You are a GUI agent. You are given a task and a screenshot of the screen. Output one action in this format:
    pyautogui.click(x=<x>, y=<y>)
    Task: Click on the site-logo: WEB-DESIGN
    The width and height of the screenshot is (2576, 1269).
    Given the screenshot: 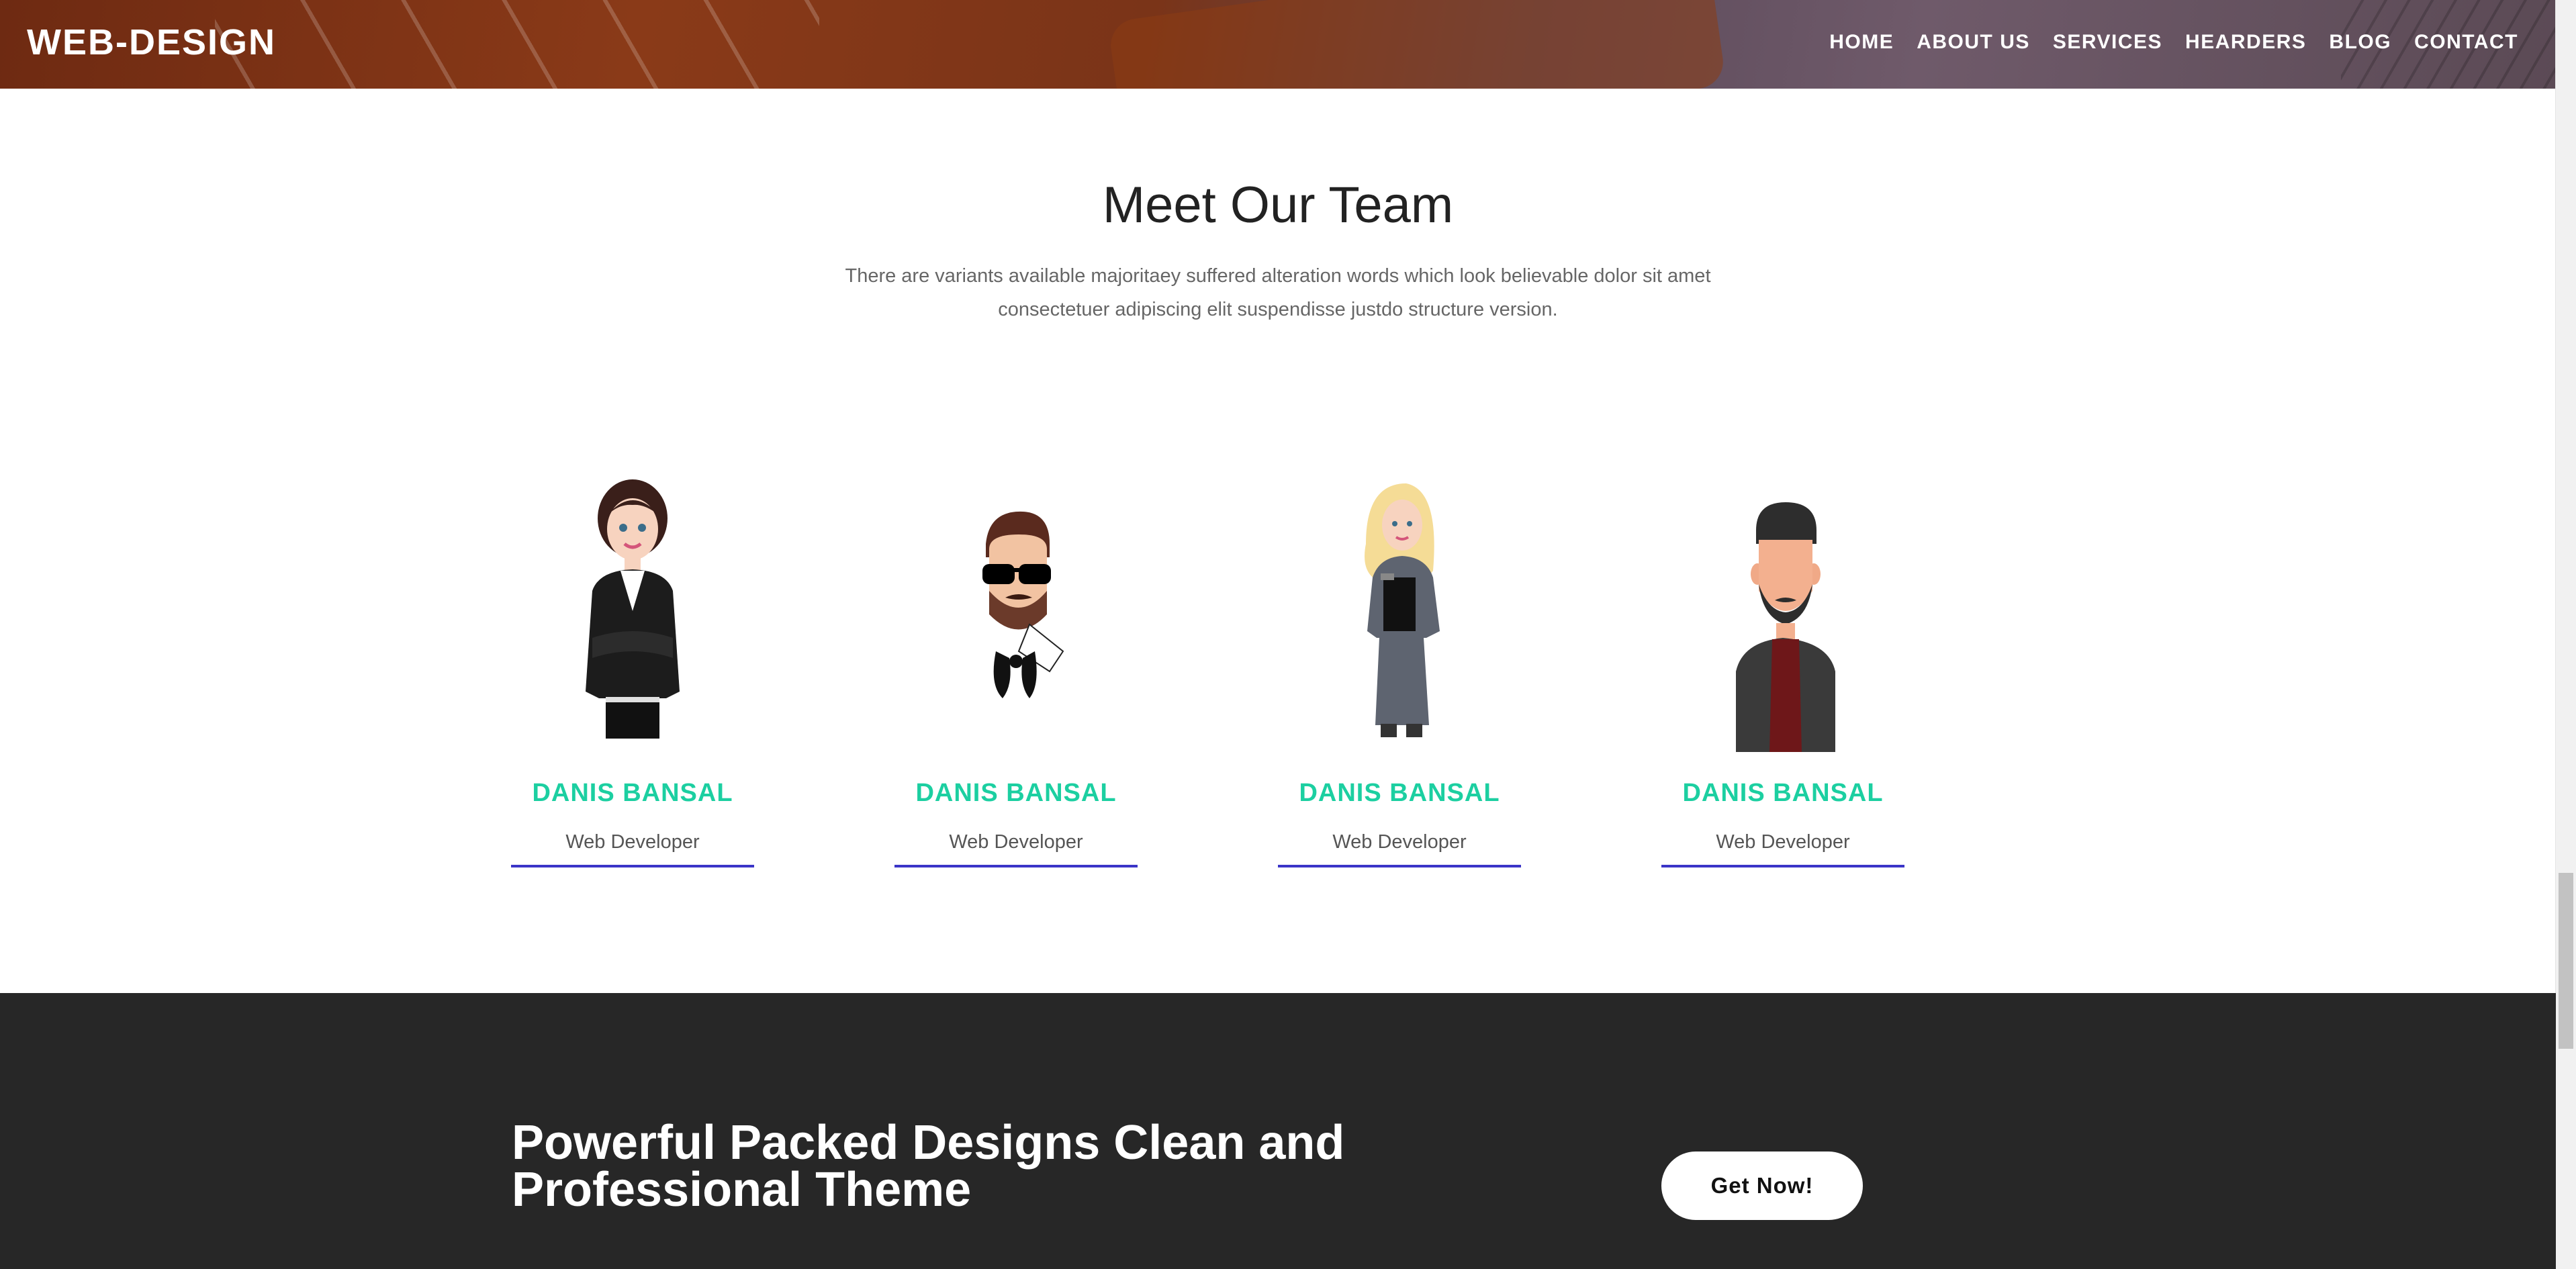 What is the action you would take?
    pyautogui.click(x=151, y=42)
    